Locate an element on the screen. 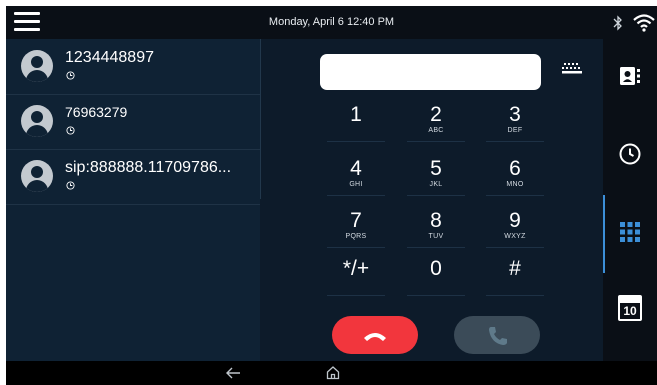 This screenshot has width=657, height=385. nav-recents is located at coordinates (630, 156).